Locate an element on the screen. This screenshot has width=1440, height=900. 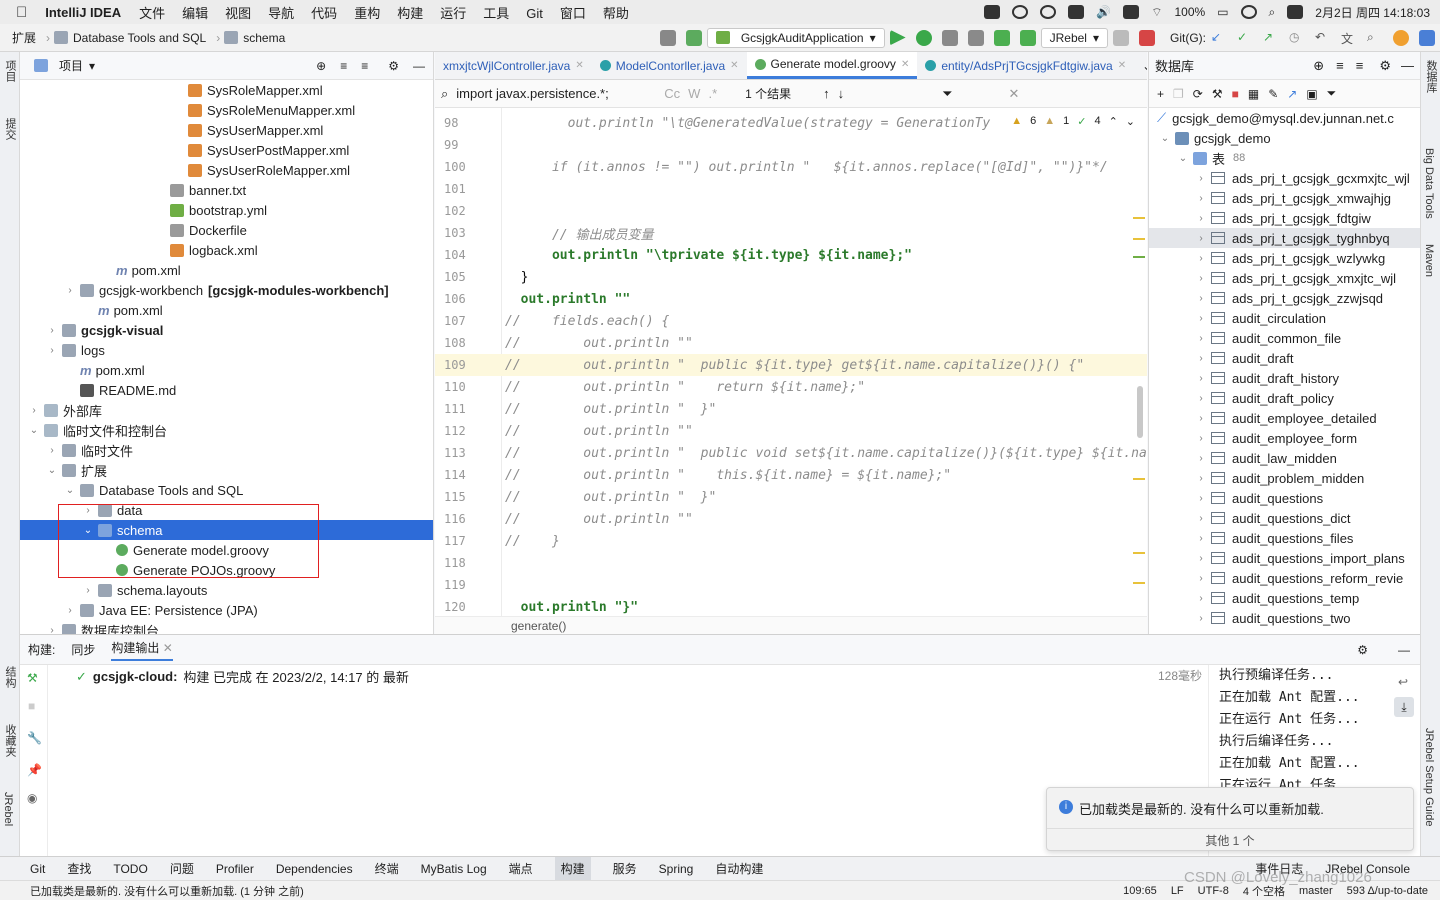
menu-7: 运行 is located at coordinates (453, 13).